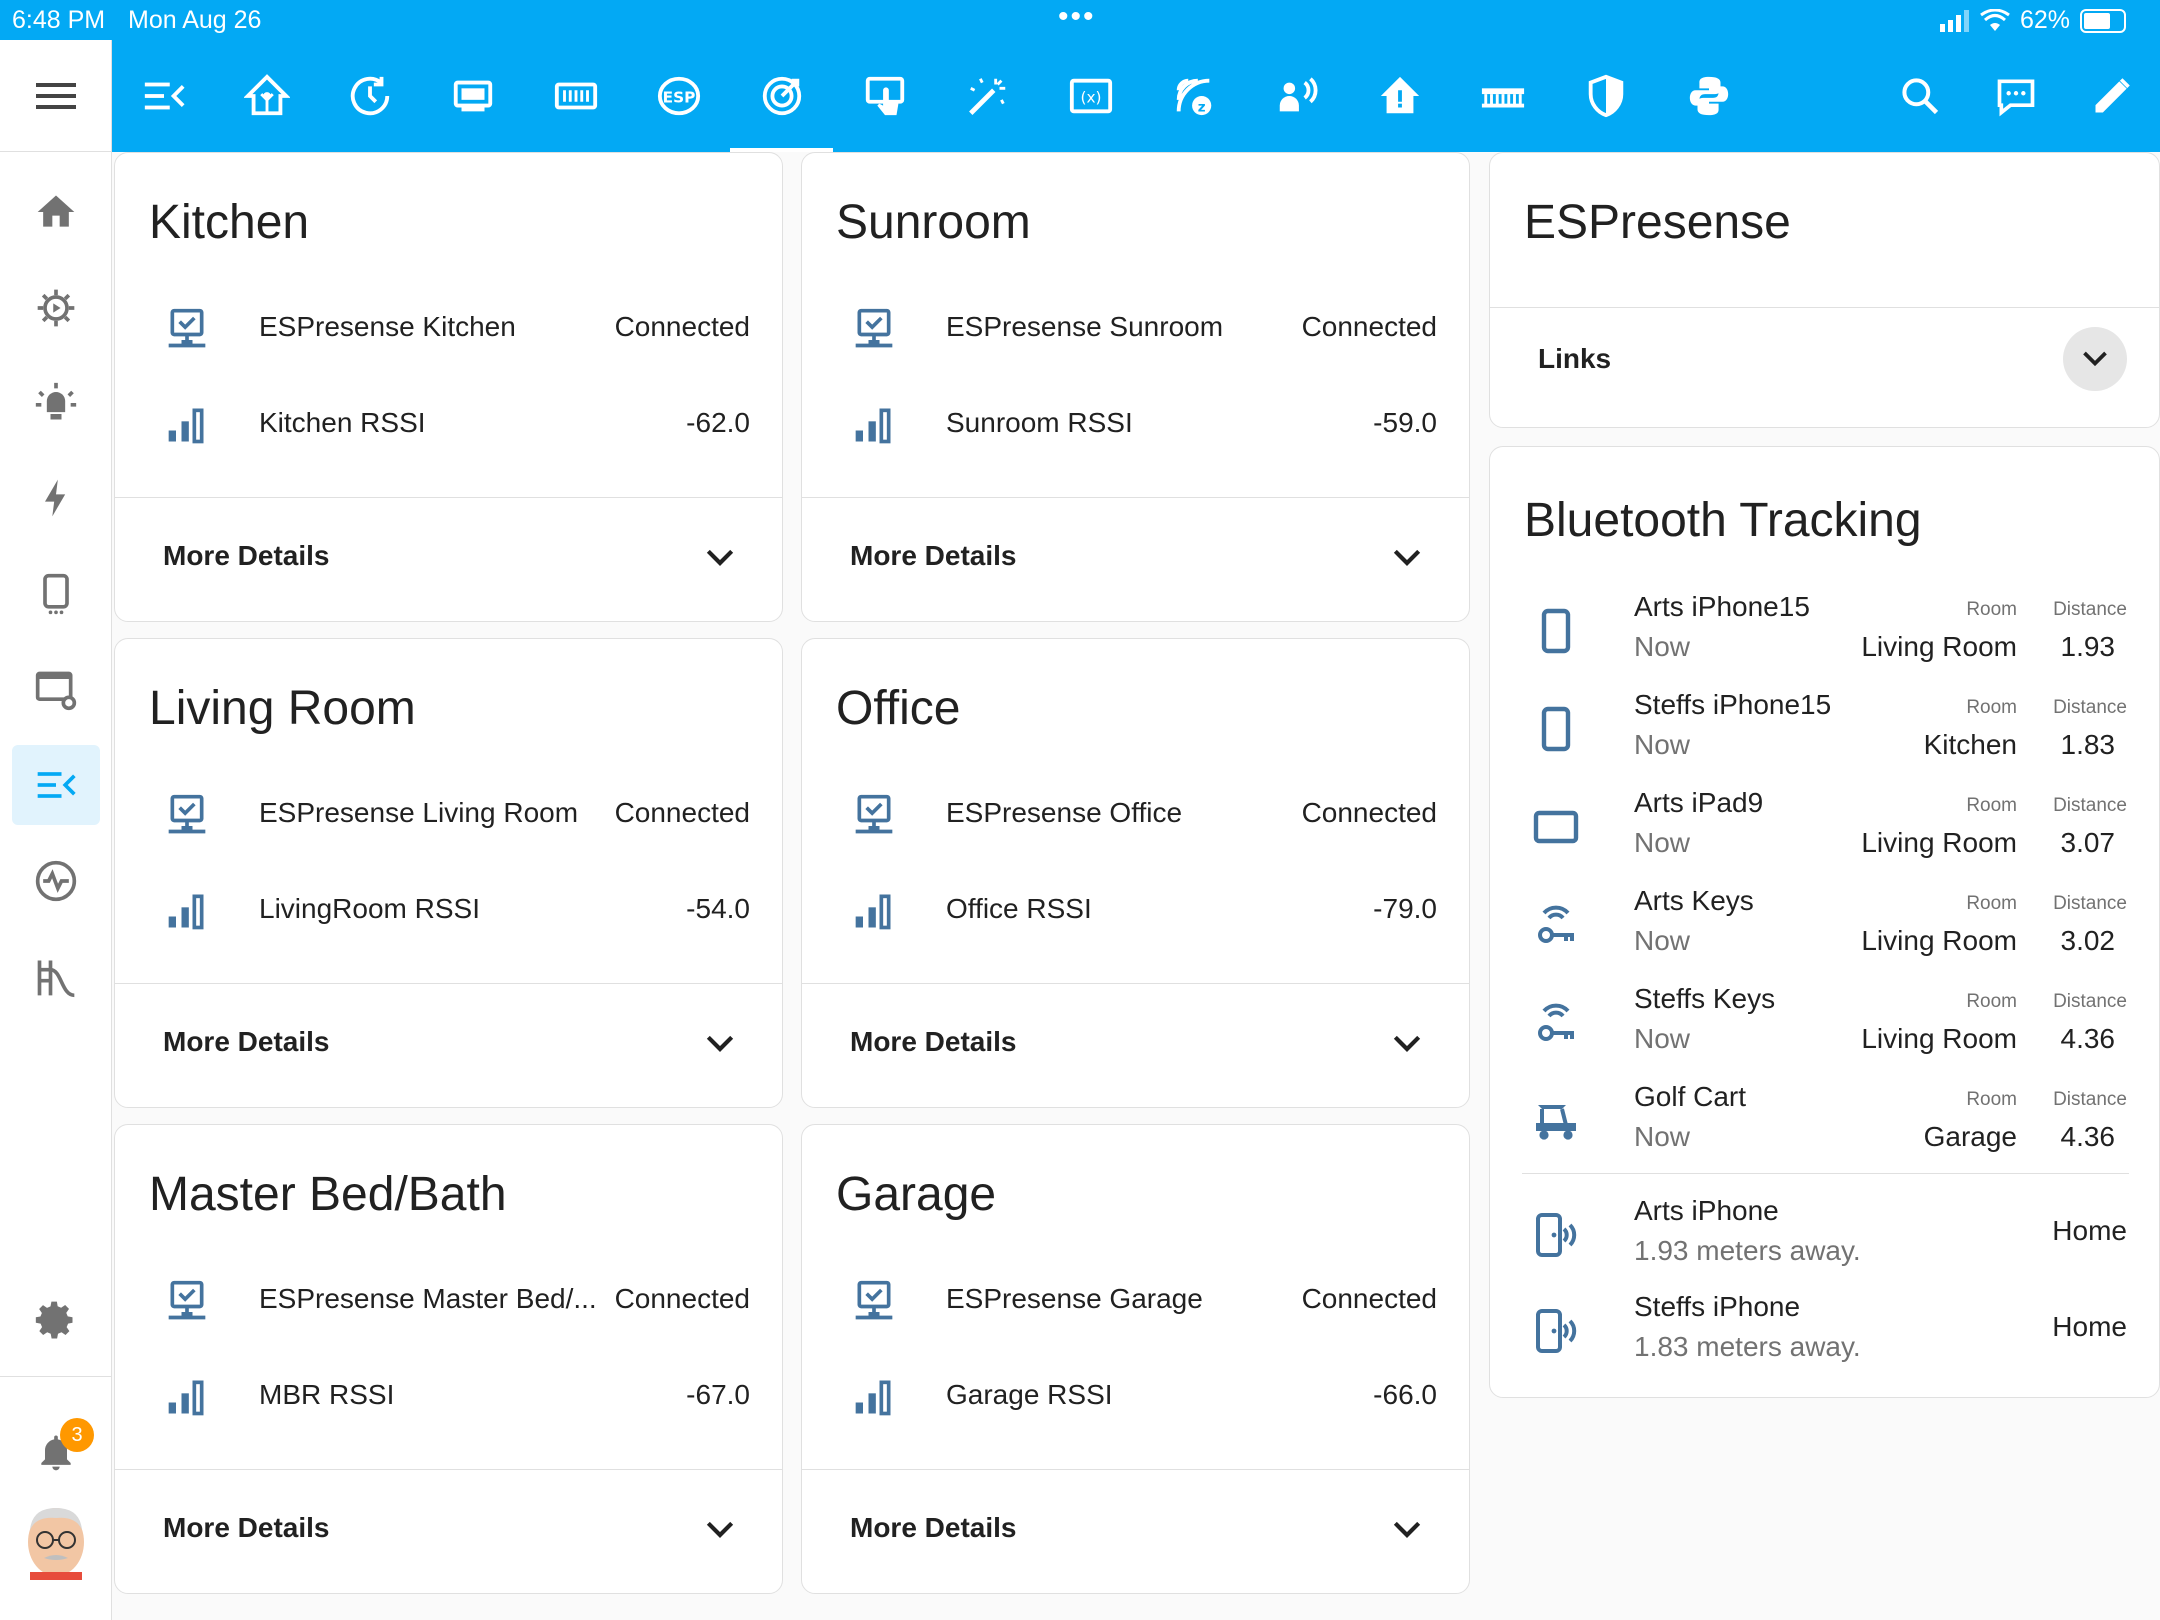 The image size is (2160, 1620). I want to click on entity-row-rssi: MBR RSSI -67.0, so click(448, 1397).